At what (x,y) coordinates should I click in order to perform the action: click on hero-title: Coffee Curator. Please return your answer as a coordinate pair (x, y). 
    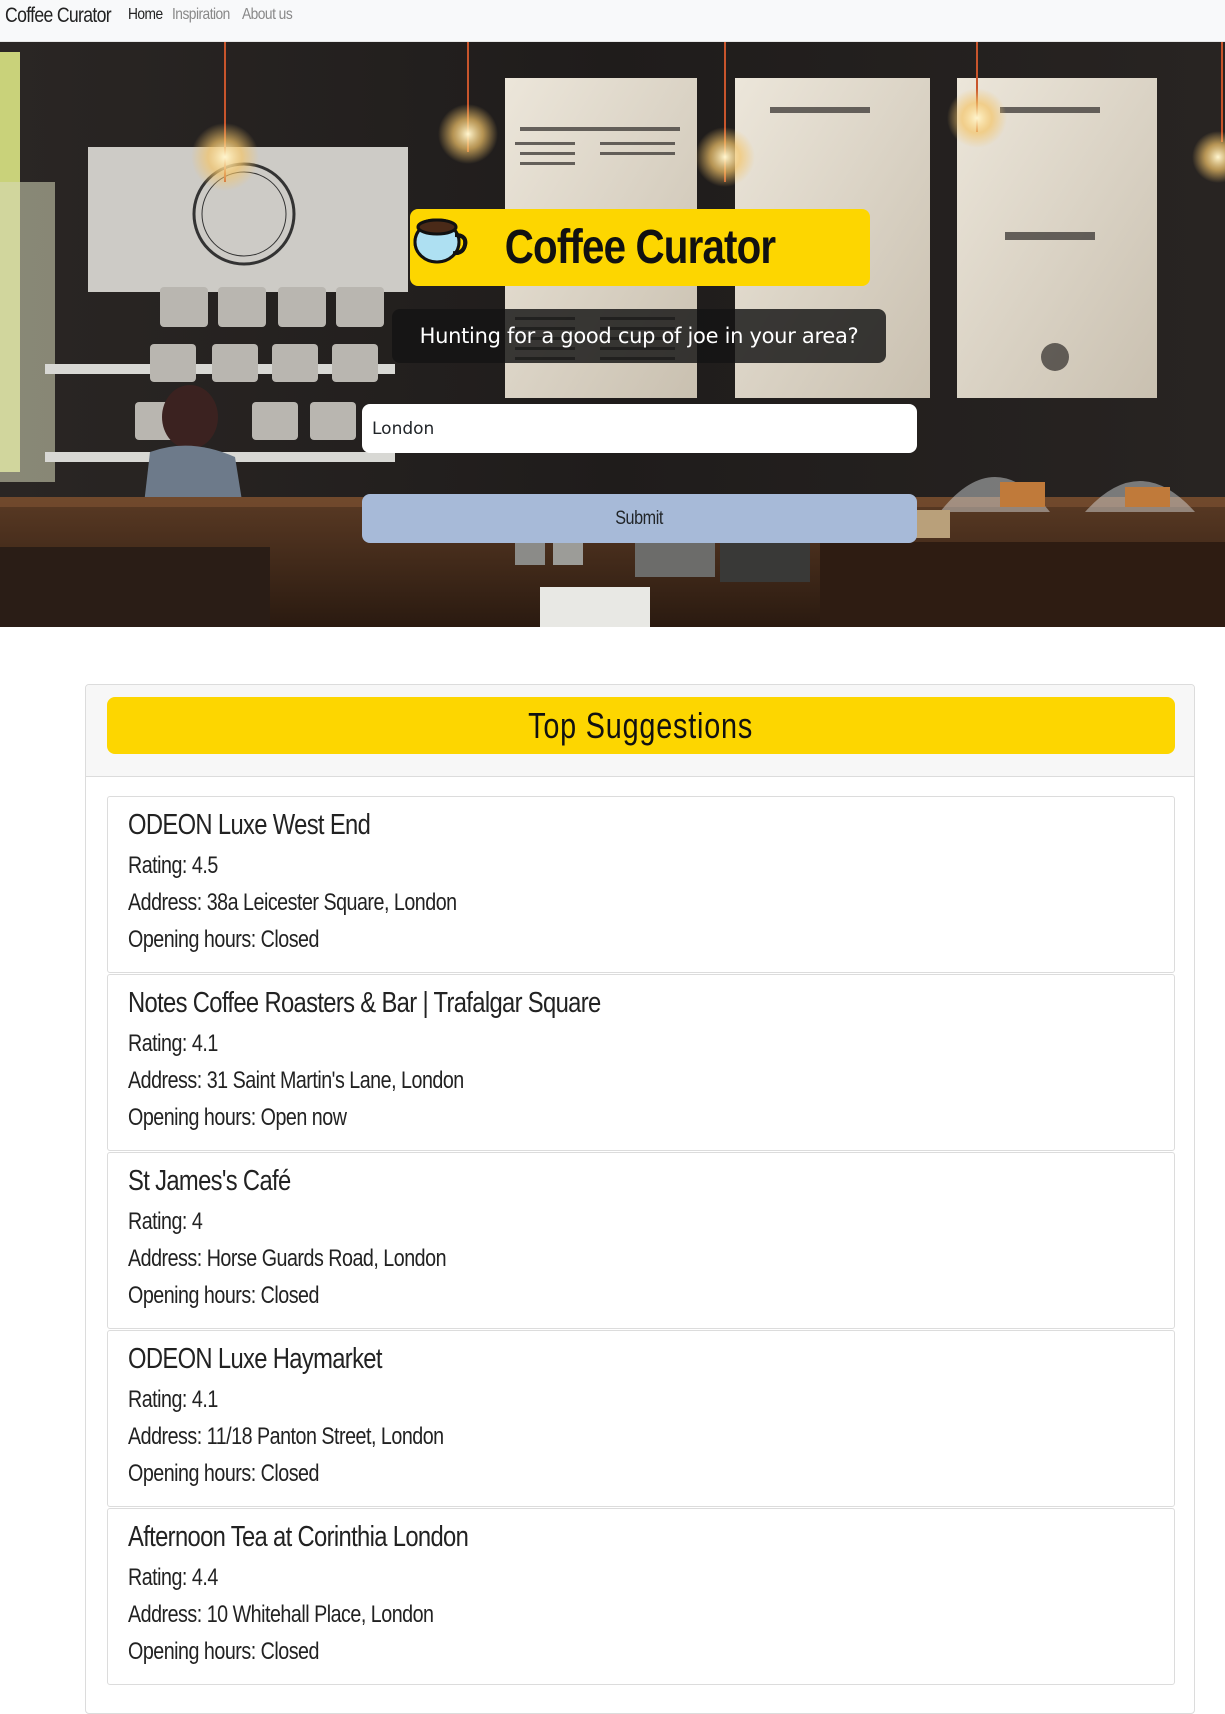
    Looking at the image, I should click on (640, 247).